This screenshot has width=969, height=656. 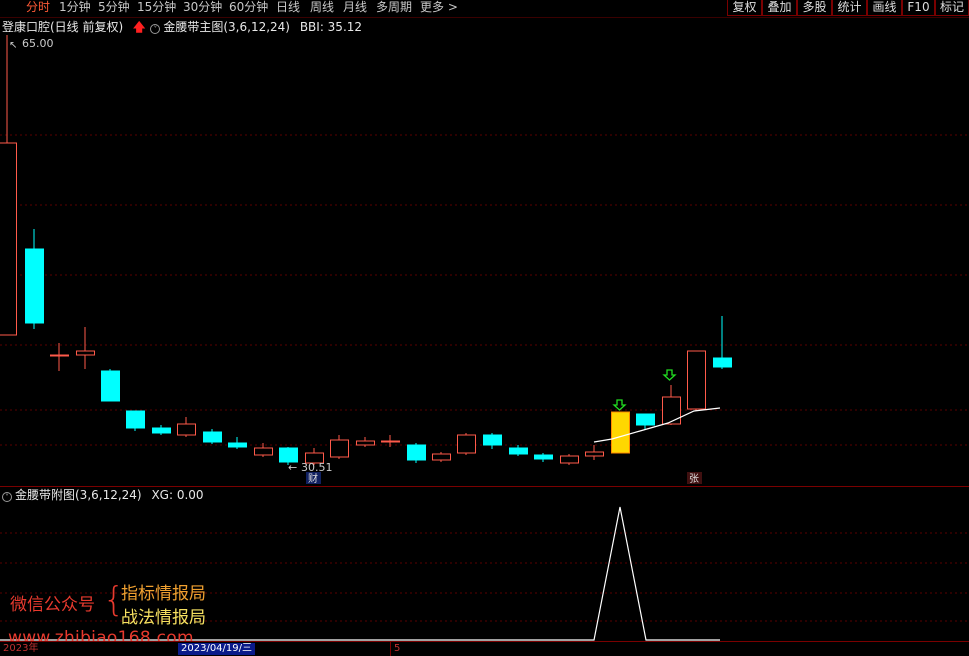 What do you see at coordinates (163, 618) in the screenshot?
I see `watermark-line2: 战法情报局` at bounding box center [163, 618].